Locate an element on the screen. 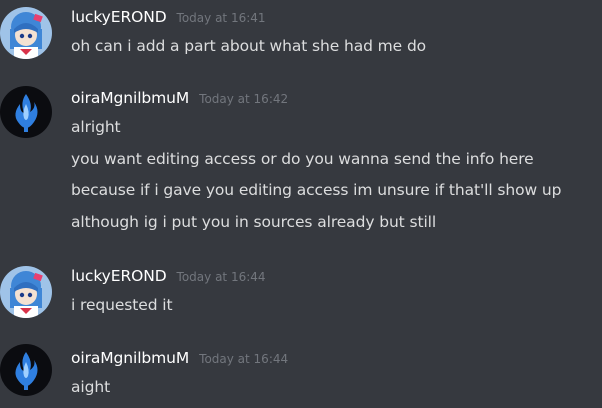 The width and height of the screenshot is (602, 408). message-text: i requested it is located at coordinates (122, 305).